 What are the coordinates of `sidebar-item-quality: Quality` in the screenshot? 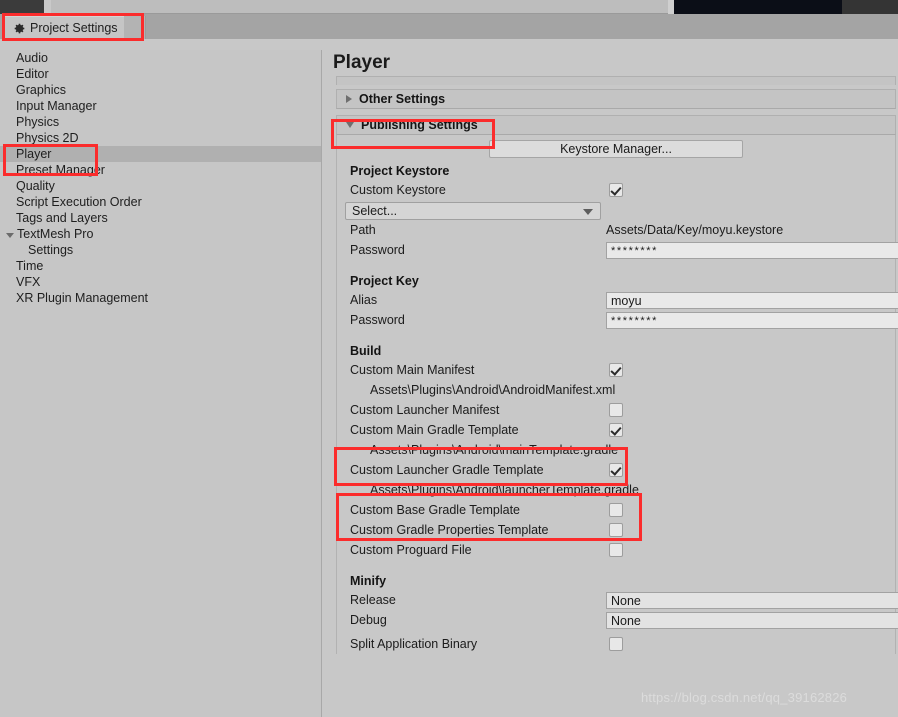 It's located at (160, 186).